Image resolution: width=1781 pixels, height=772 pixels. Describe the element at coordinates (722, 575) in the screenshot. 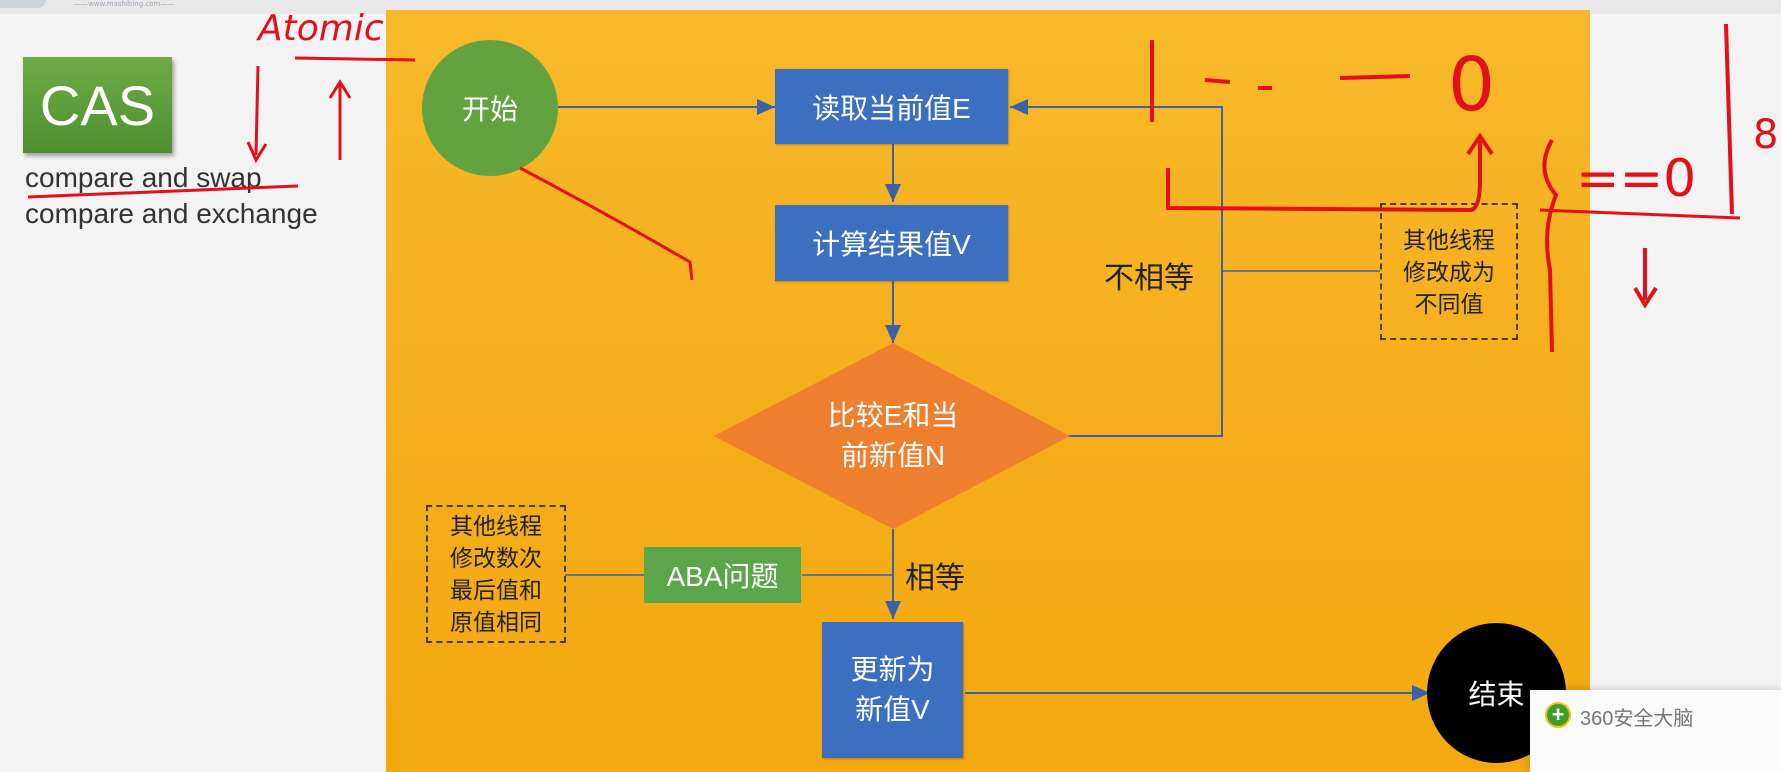

I see `aba-problem-box: ABA问题` at that location.